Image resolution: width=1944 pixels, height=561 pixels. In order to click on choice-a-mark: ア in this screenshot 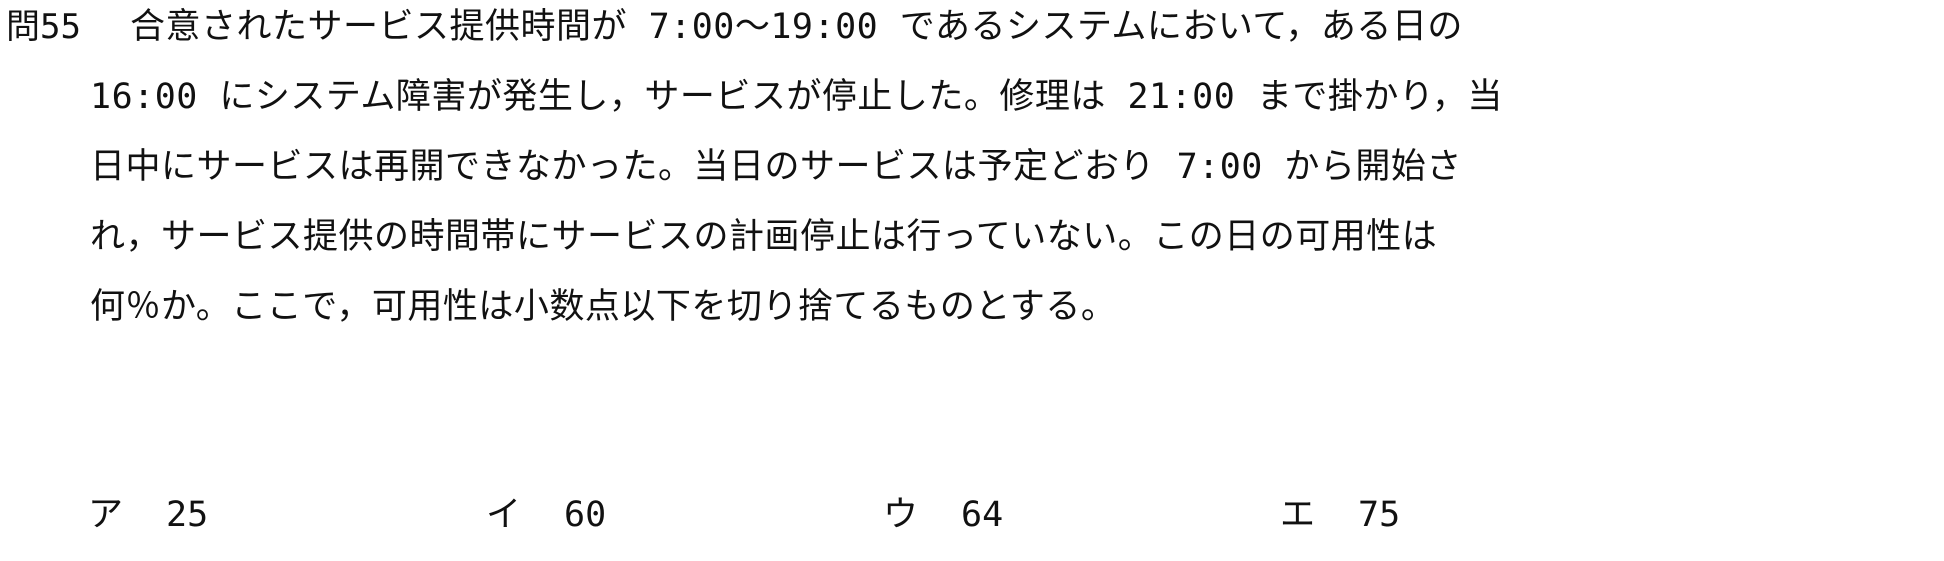, I will do `click(106, 515)`.